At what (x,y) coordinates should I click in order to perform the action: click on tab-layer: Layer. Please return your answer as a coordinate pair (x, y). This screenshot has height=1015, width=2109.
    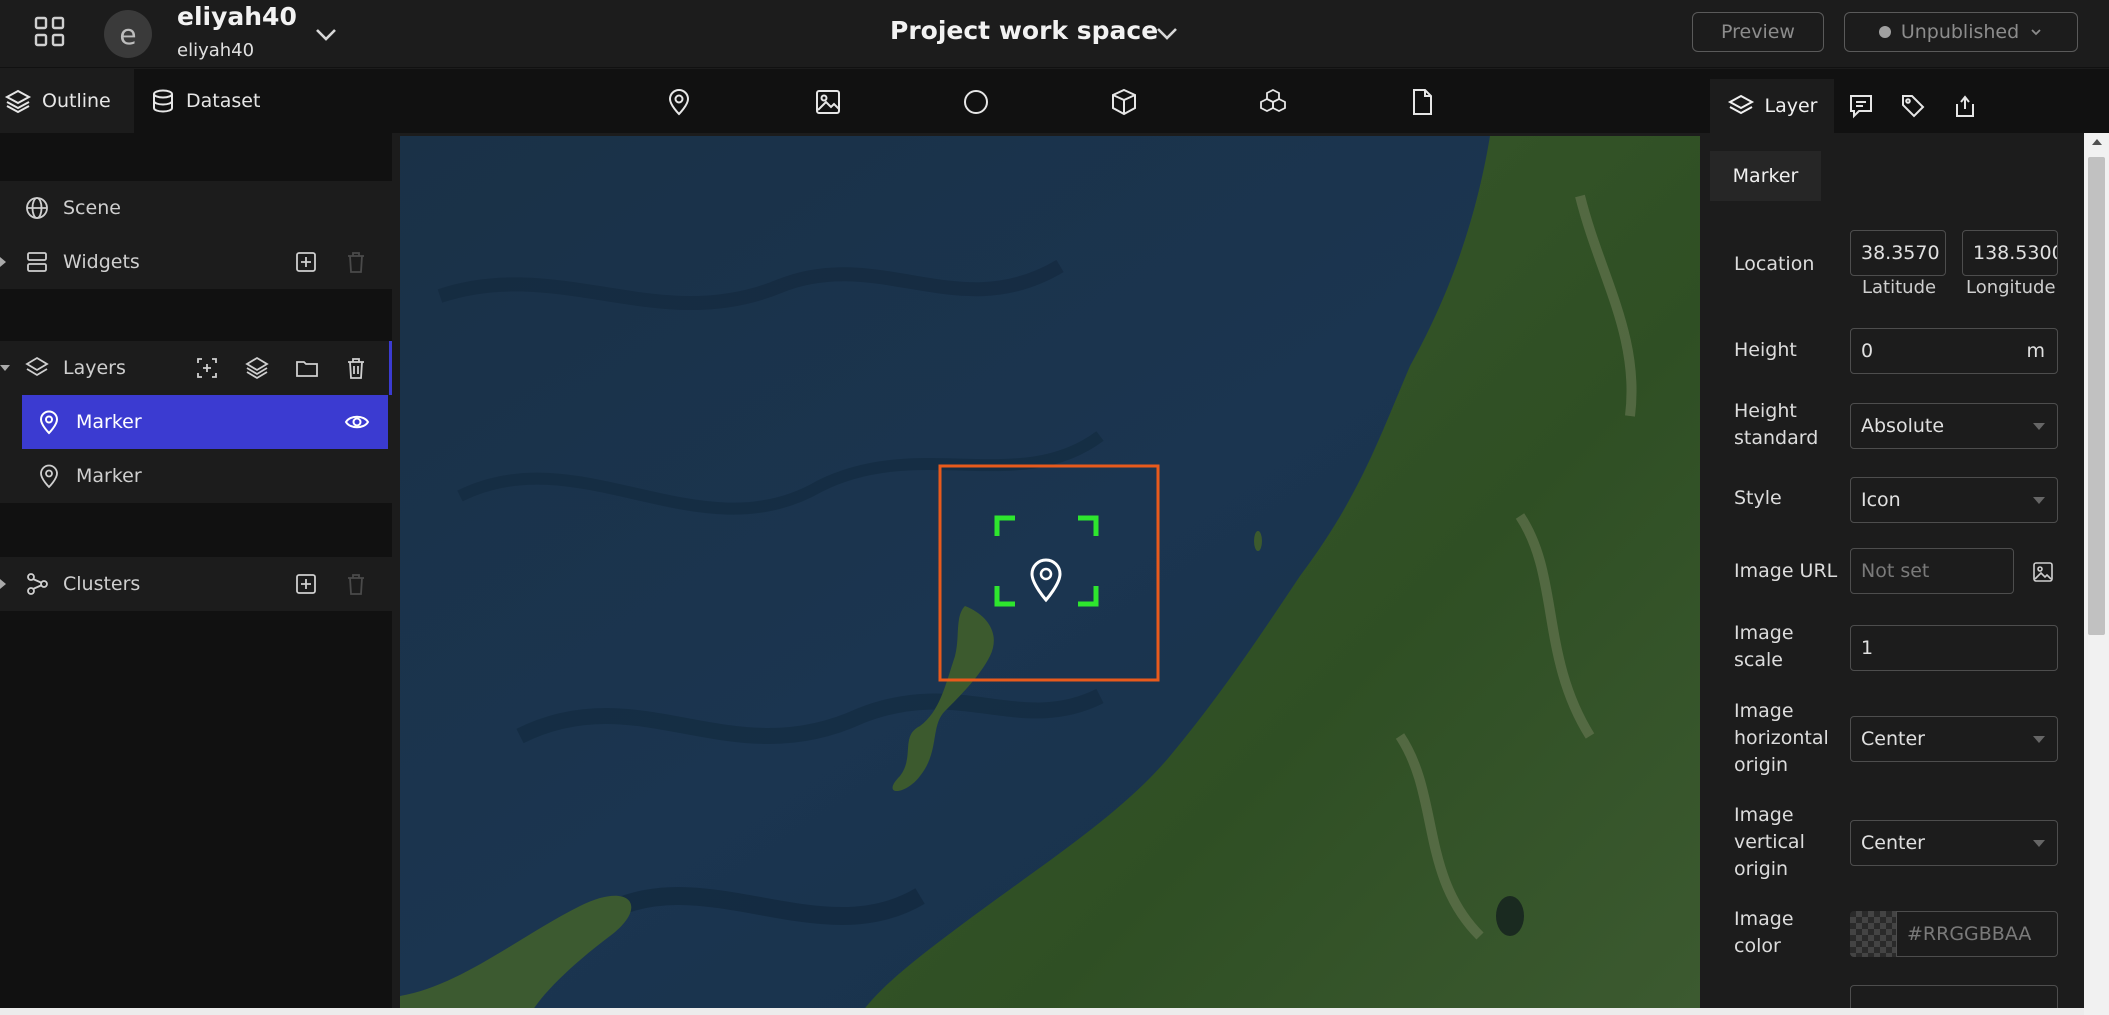
    Looking at the image, I should click on (1772, 106).